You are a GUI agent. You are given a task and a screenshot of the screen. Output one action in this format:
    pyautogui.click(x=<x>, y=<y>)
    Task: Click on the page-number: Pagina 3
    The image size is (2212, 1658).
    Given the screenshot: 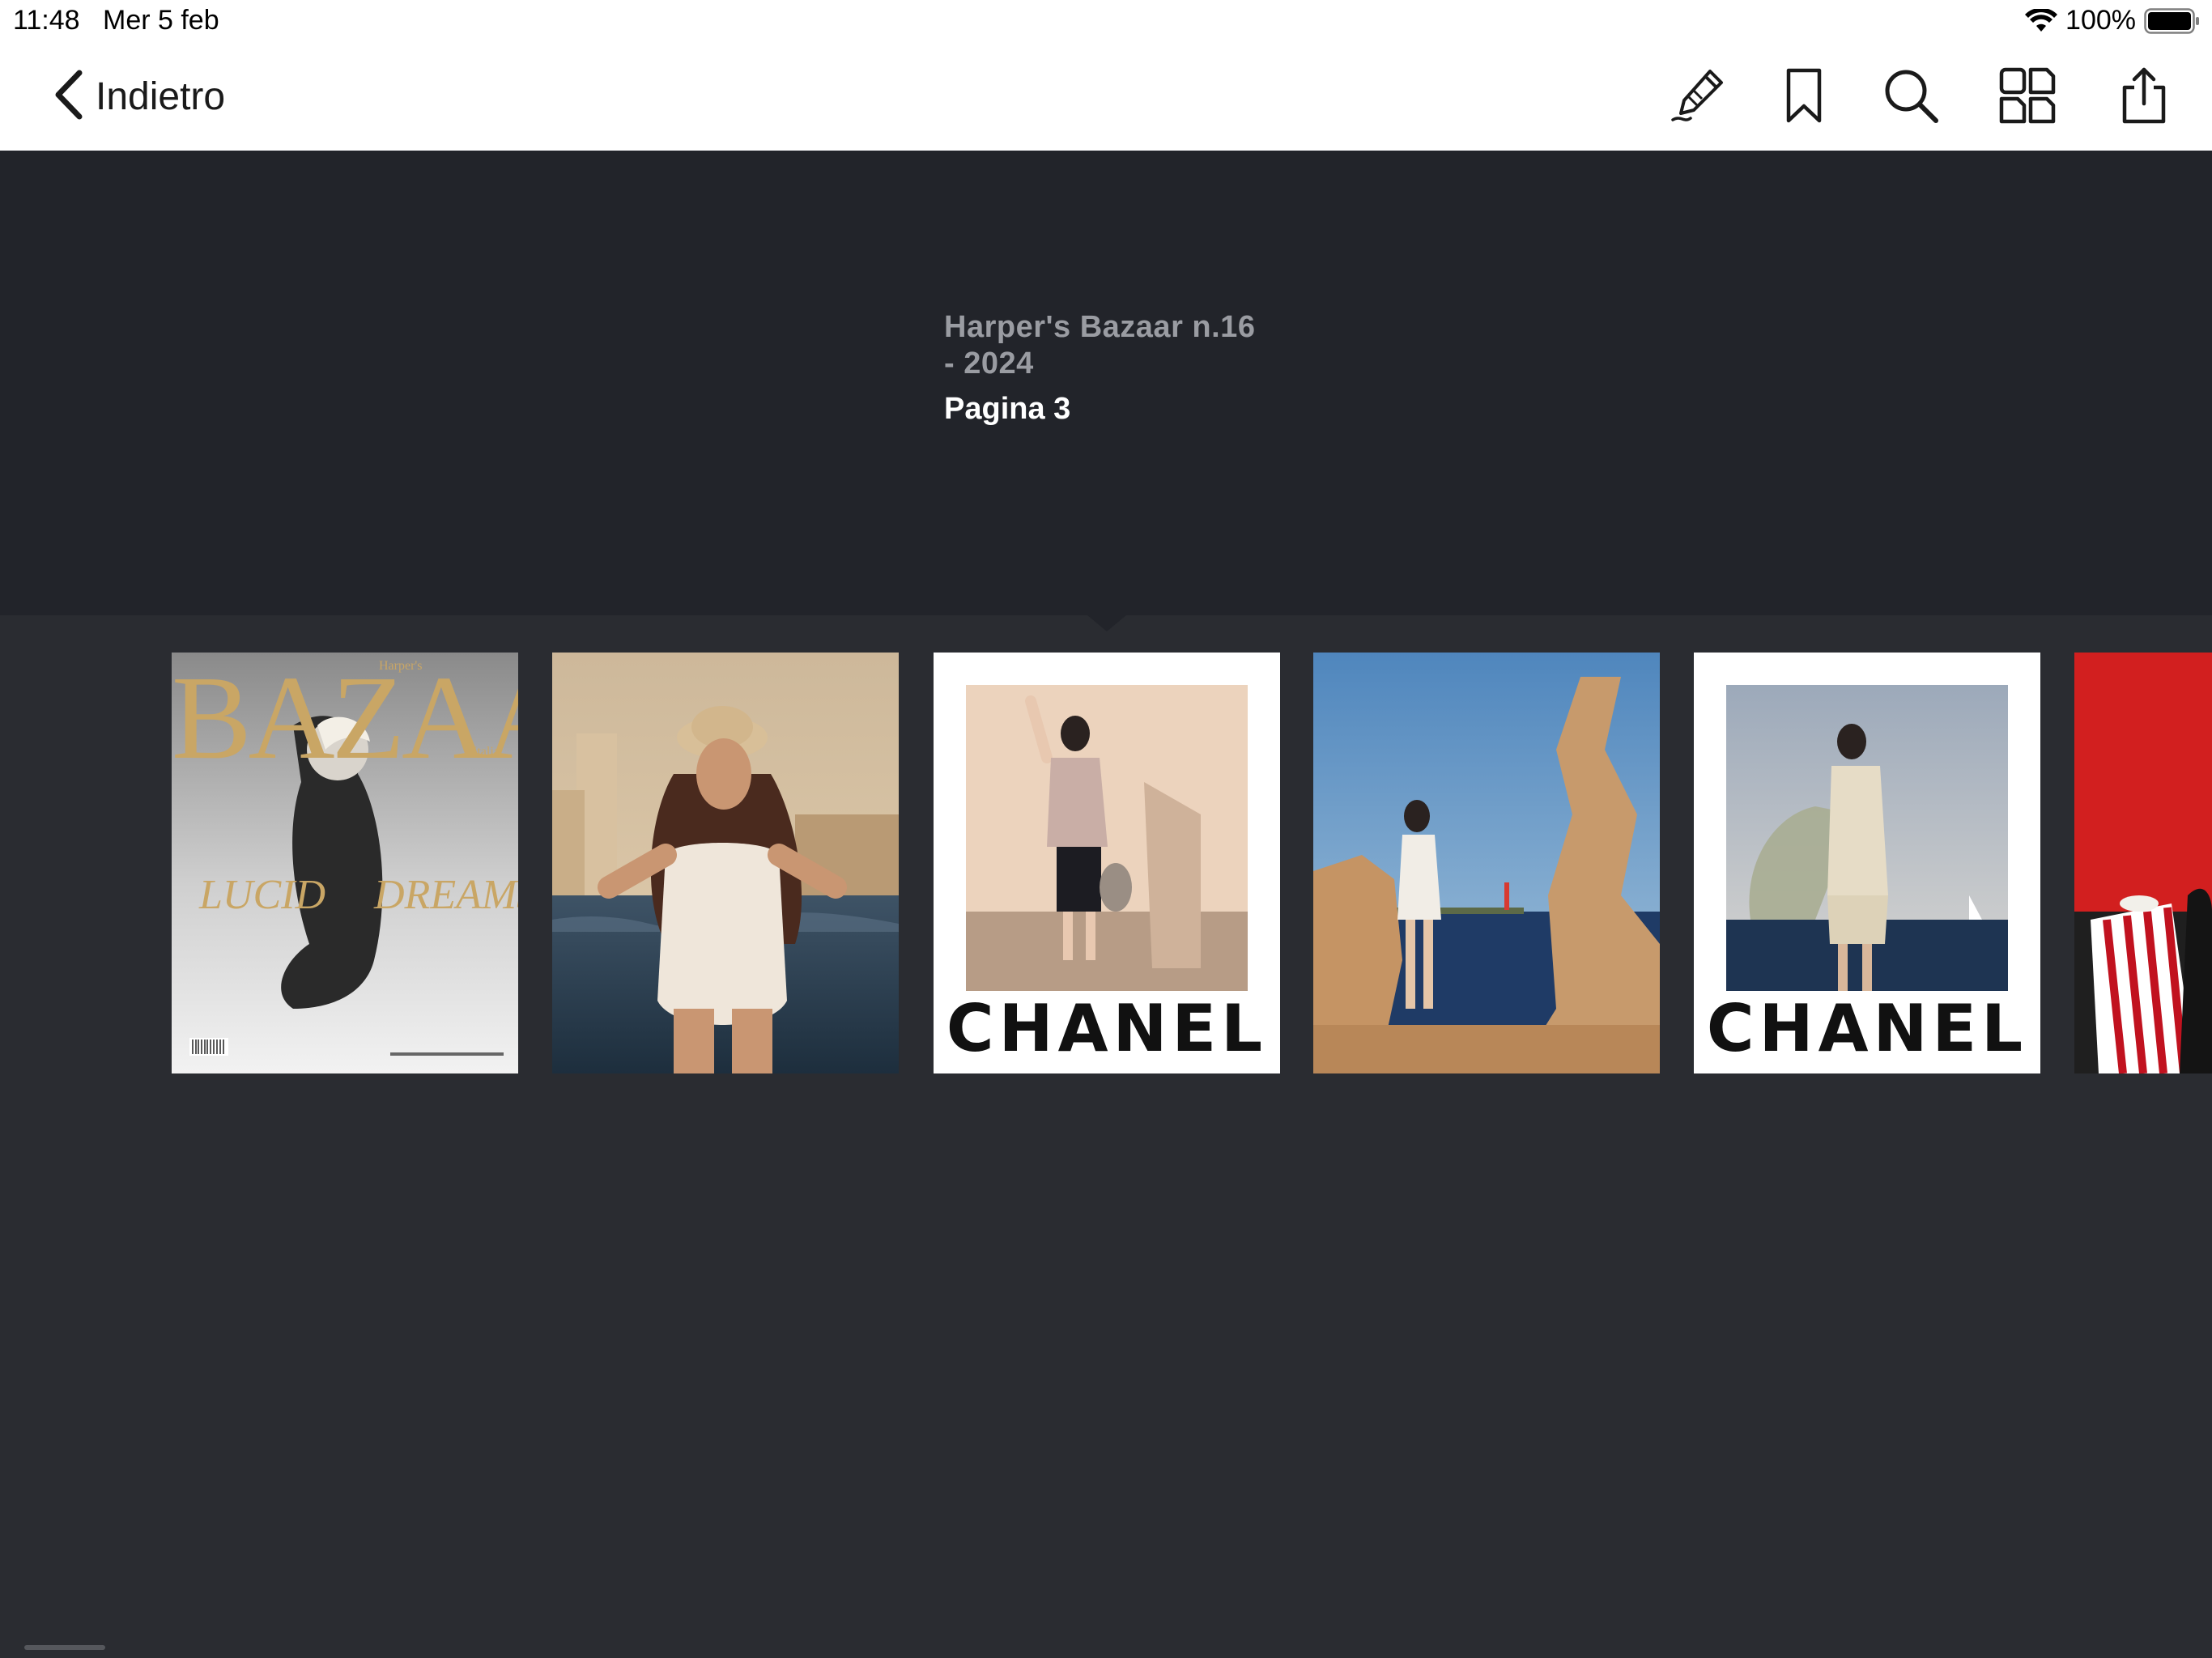 What is the action you would take?
    pyautogui.click(x=1008, y=409)
    